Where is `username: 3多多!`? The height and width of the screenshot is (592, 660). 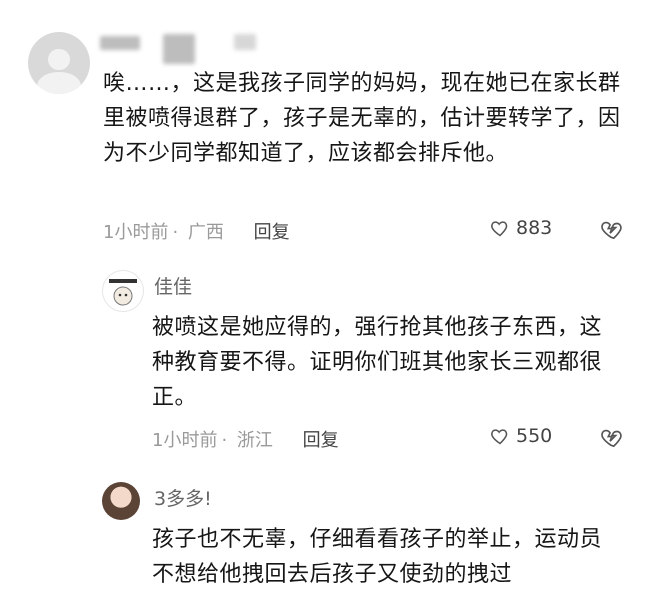 username: 3多多! is located at coordinates (183, 499).